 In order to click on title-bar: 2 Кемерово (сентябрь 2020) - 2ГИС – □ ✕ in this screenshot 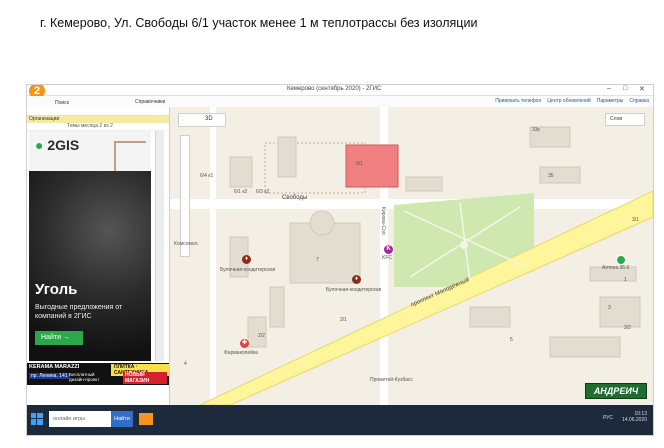, I will do `click(340, 92)`.